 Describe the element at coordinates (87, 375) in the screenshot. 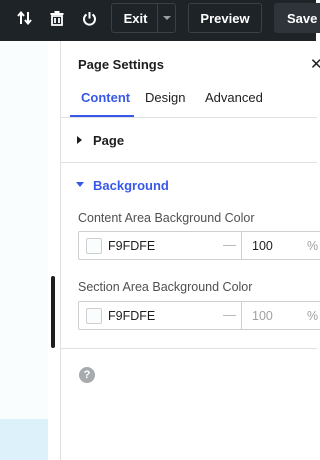

I see `help-icon: ?` at that location.